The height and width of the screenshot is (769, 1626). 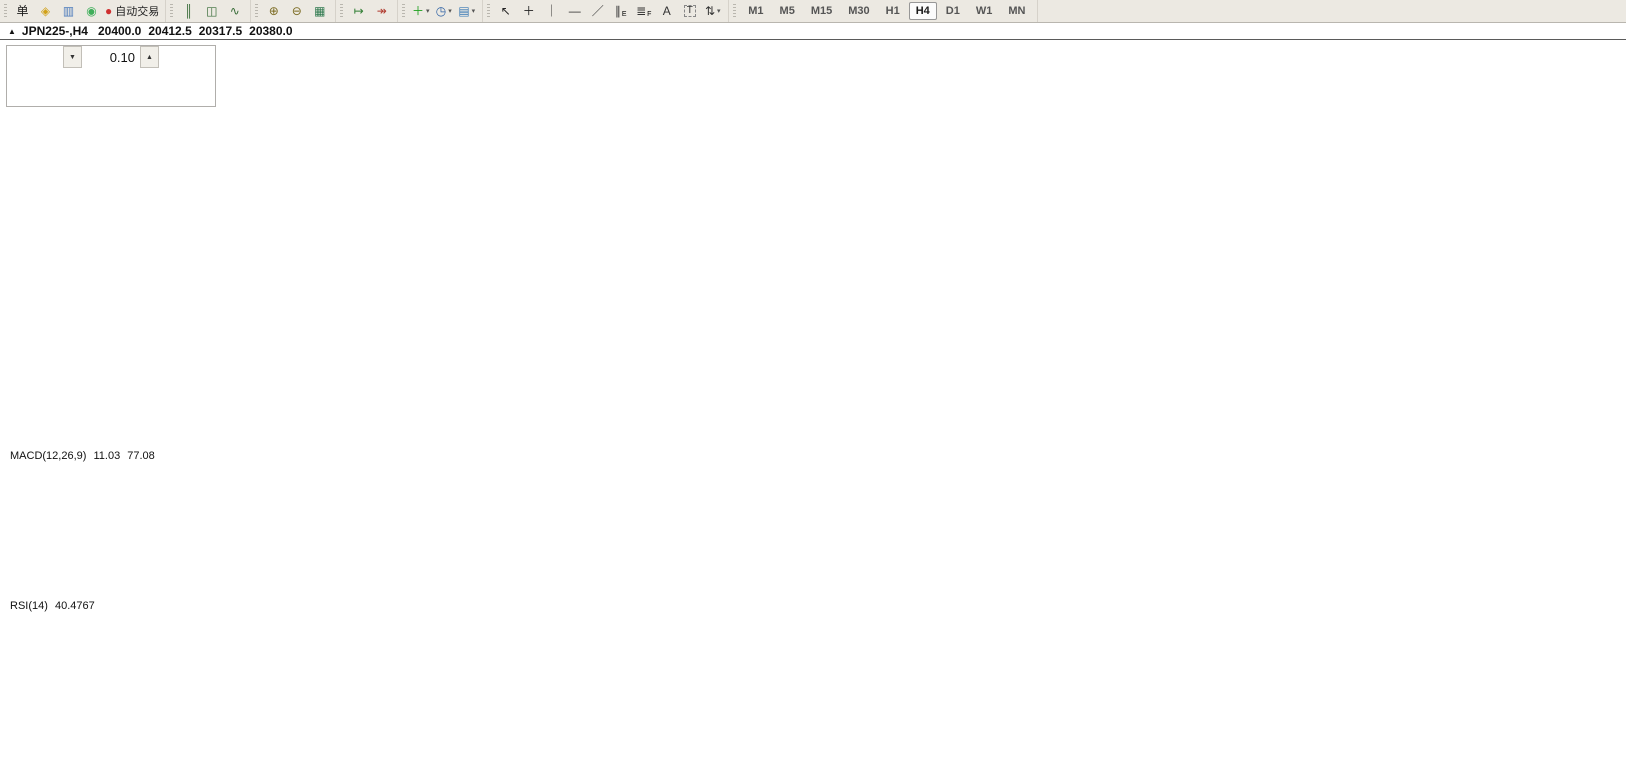 I want to click on cursor-icon: ↖, so click(x=505, y=11).